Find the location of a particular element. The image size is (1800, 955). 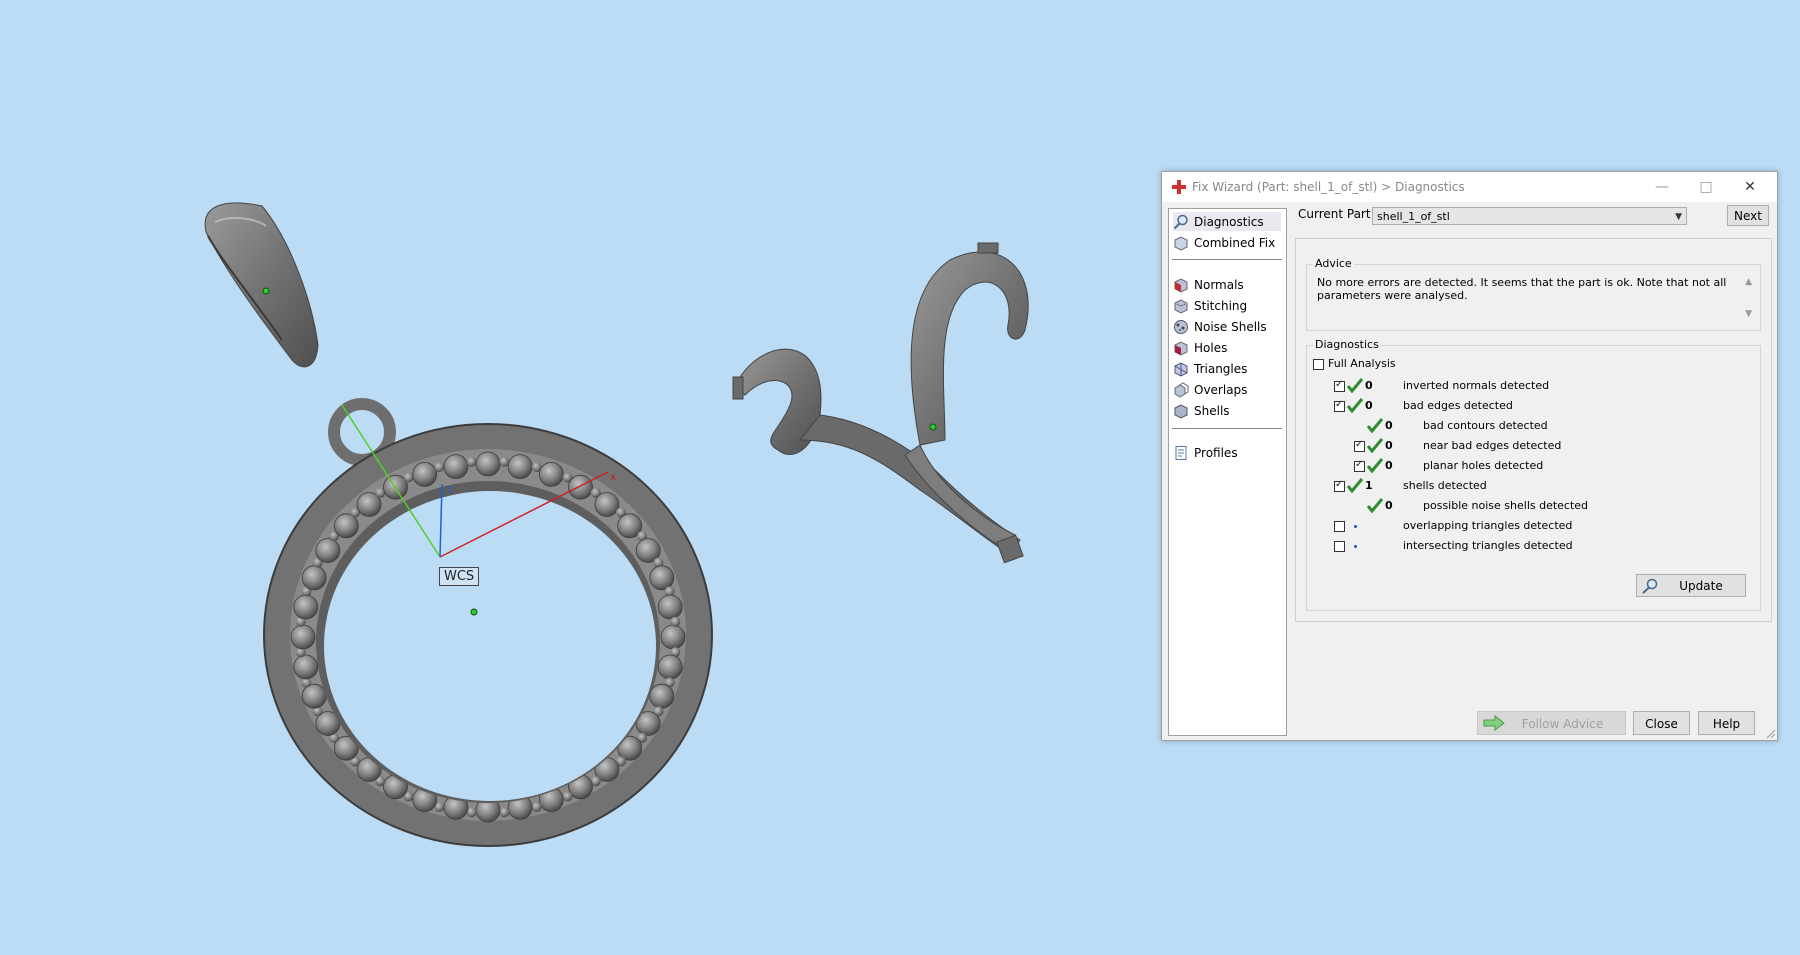

minimize-button: — is located at coordinates (1662, 187).